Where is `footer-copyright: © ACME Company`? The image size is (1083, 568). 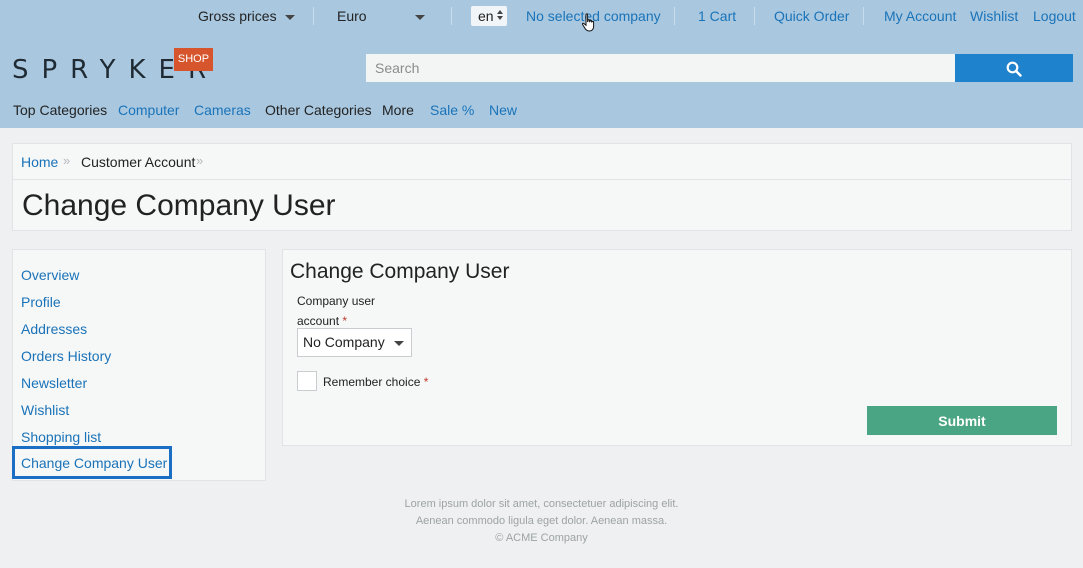 footer-copyright: © ACME Company is located at coordinates (541, 538).